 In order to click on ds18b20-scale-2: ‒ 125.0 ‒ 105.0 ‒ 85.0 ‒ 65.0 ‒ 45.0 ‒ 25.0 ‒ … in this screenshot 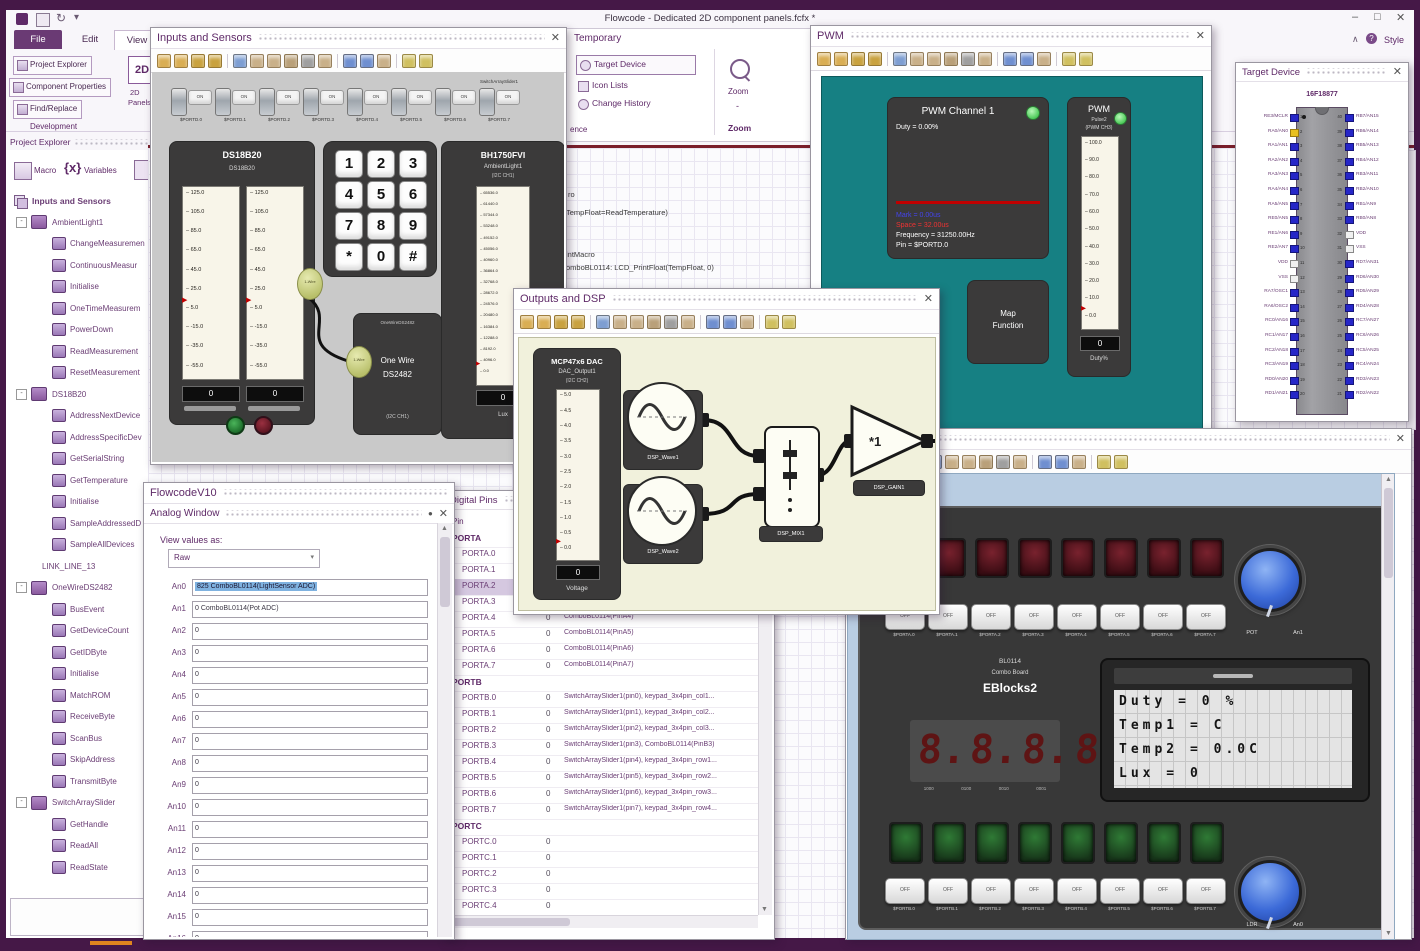, I will do `click(275, 283)`.